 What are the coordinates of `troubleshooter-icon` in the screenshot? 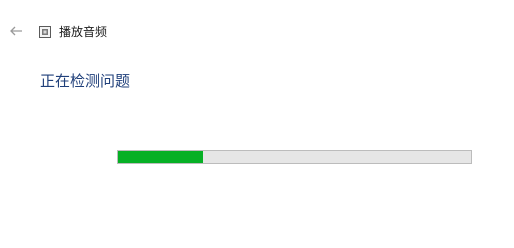 It's located at (45, 31).